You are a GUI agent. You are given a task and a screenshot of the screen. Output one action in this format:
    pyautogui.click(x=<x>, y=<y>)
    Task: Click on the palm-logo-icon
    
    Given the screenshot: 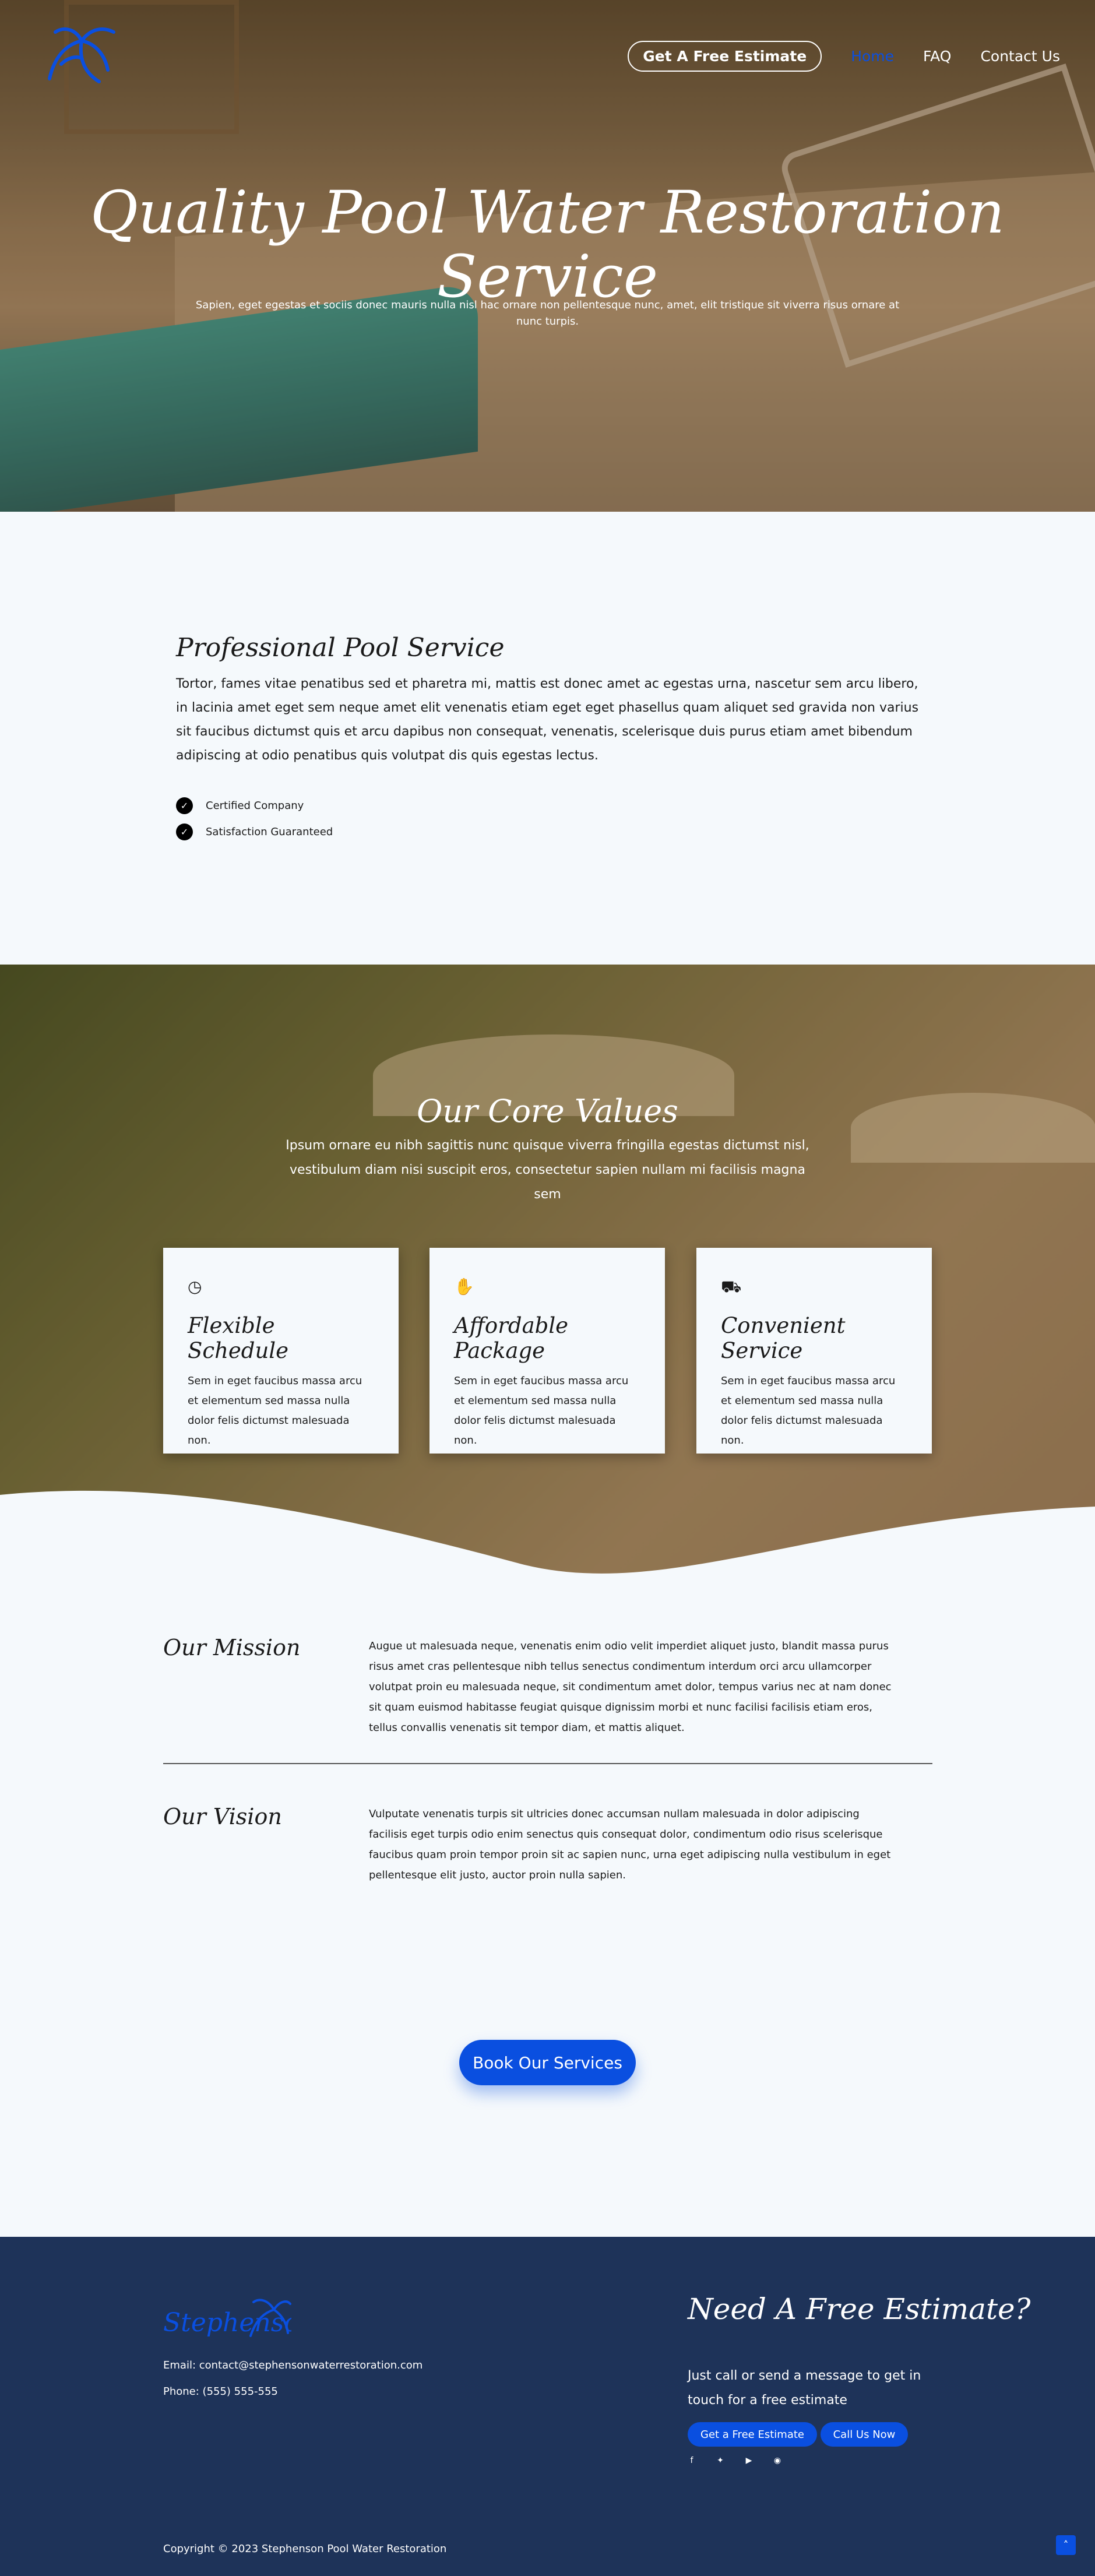 What is the action you would take?
    pyautogui.click(x=82, y=55)
    